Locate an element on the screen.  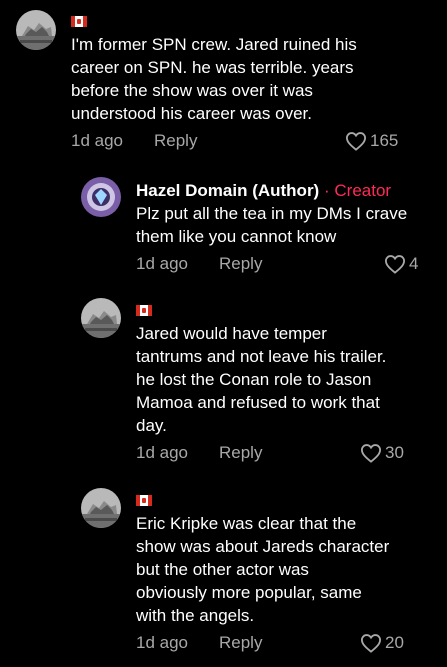
like-button: 30 is located at coordinates (382, 453).